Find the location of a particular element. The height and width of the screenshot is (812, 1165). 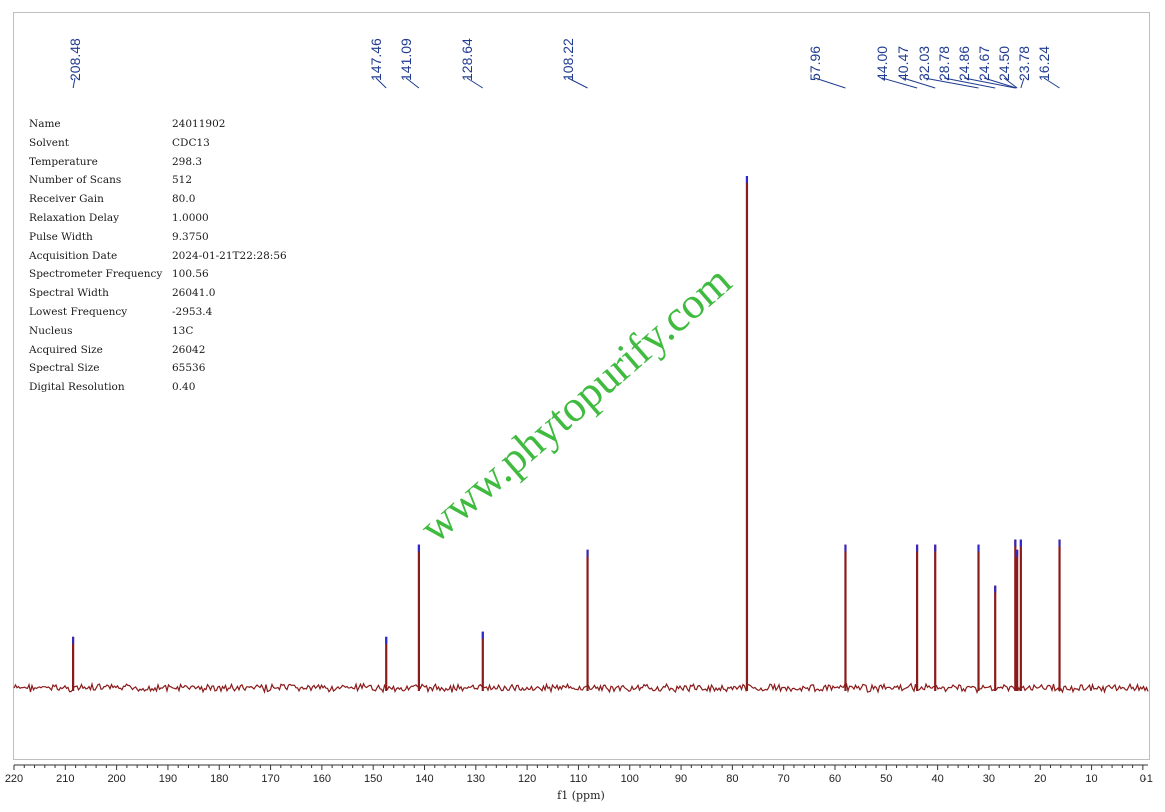

x-tick-label: 90 is located at coordinates (681, 779).